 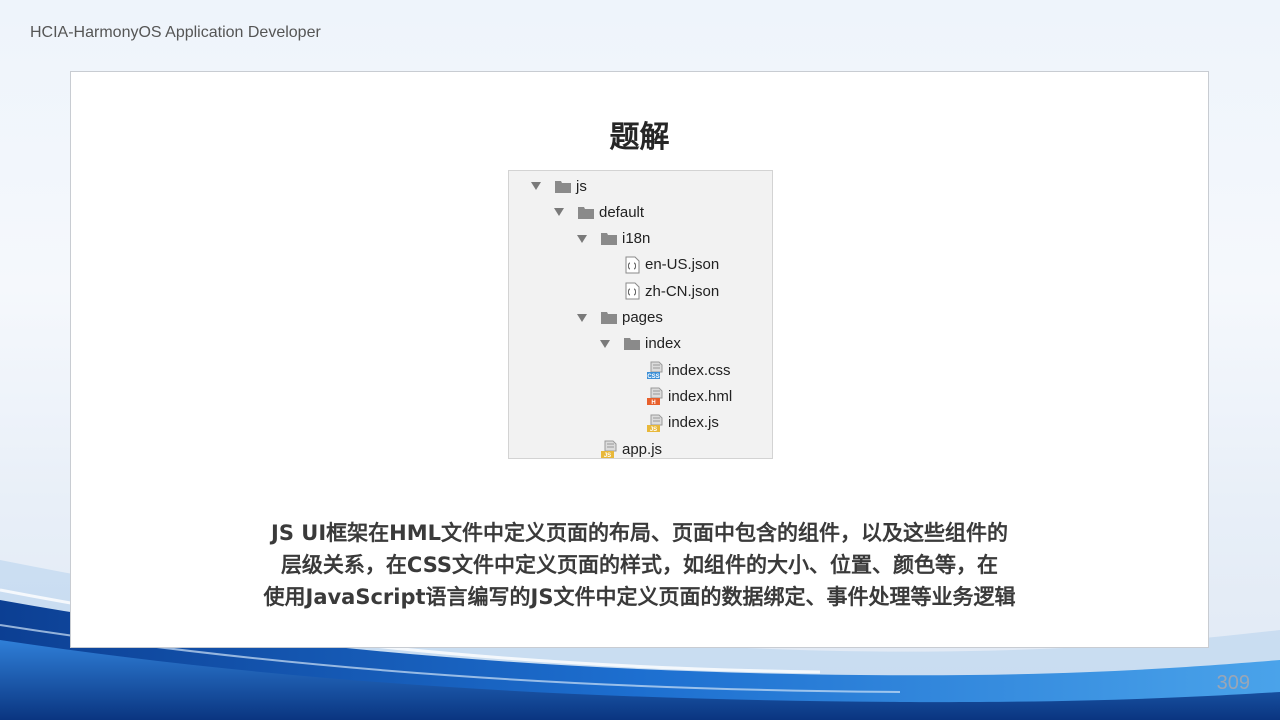 I want to click on tree-item-label: index, so click(x=663, y=344).